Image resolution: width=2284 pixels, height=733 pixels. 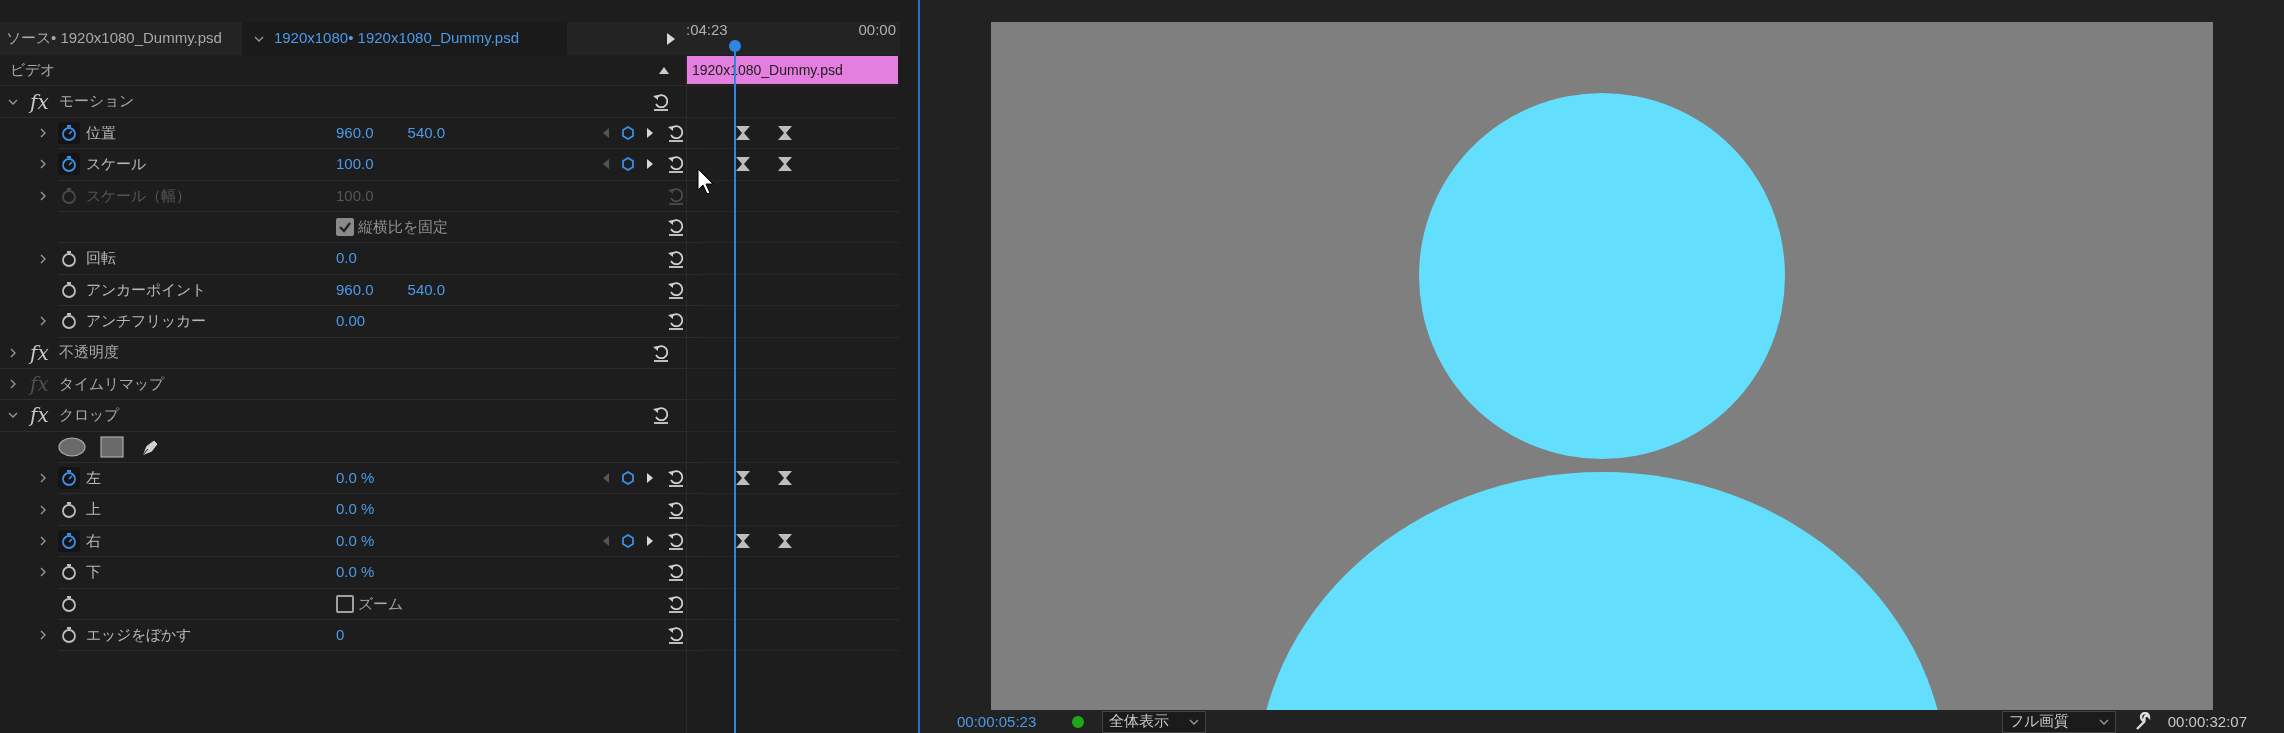 What do you see at coordinates (345, 603) in the screenshot?
I see `checkbox` at bounding box center [345, 603].